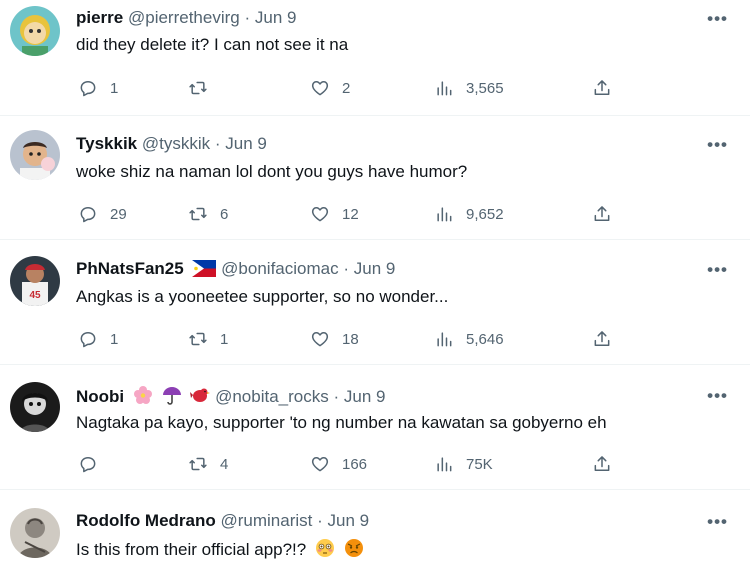 The height and width of the screenshot is (580, 750). What do you see at coordinates (172, 395) in the screenshot?
I see `umbrella-icon` at bounding box center [172, 395].